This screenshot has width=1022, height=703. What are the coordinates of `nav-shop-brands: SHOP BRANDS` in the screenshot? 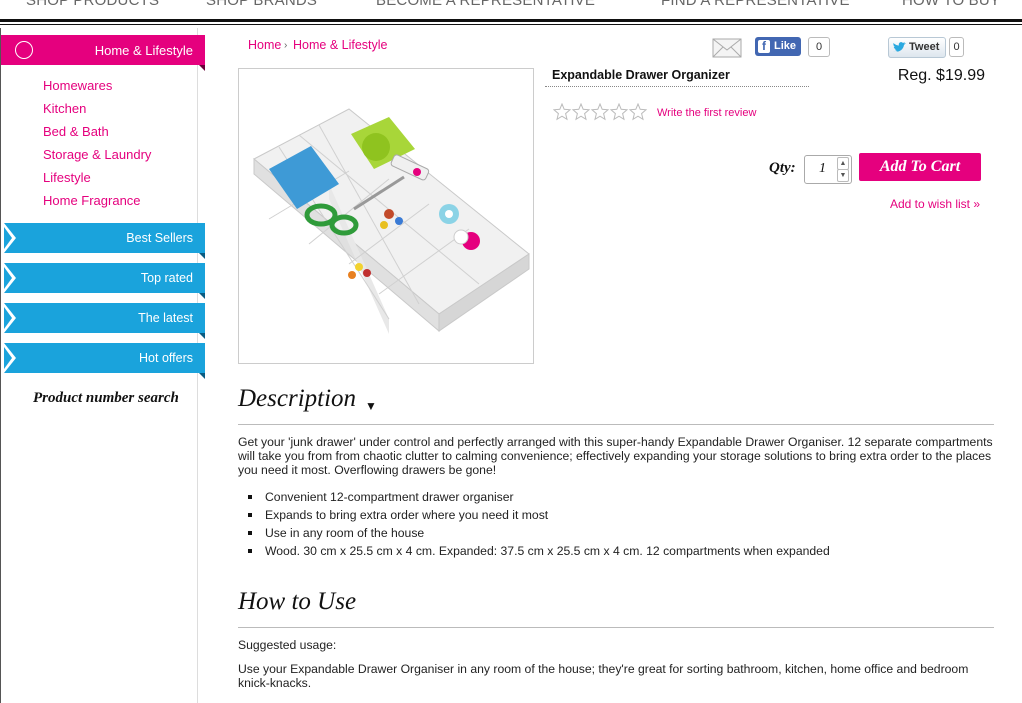 It's located at (261, 4).